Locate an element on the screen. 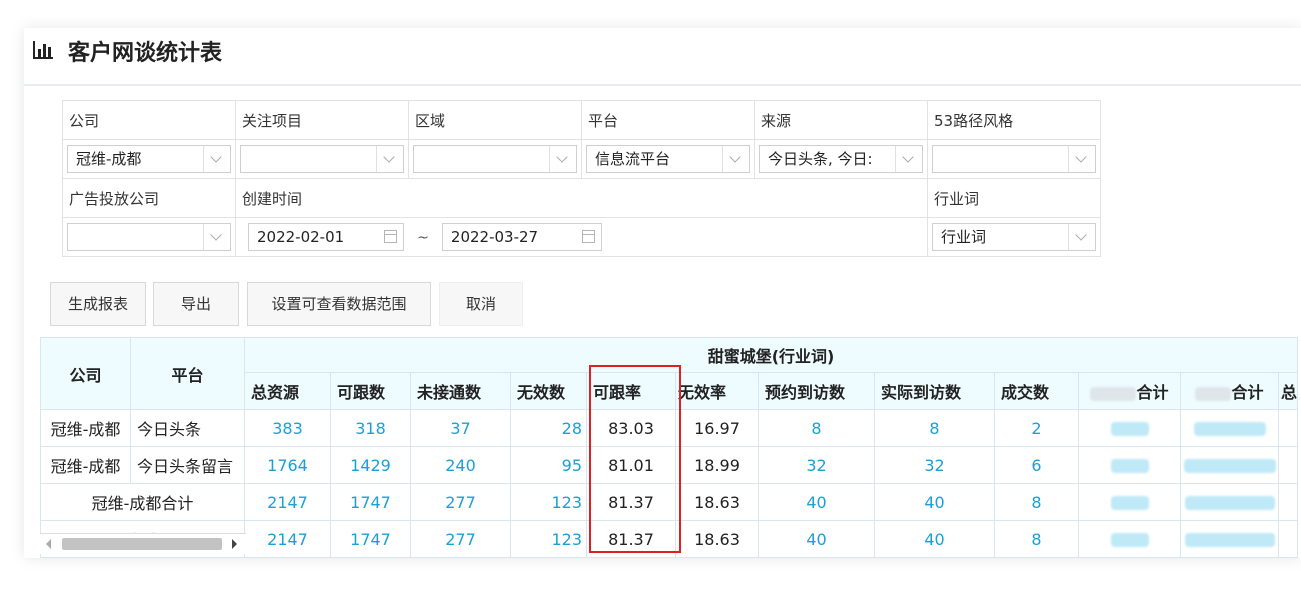 The image size is (1301, 592). path-style-select is located at coordinates (1014, 159).